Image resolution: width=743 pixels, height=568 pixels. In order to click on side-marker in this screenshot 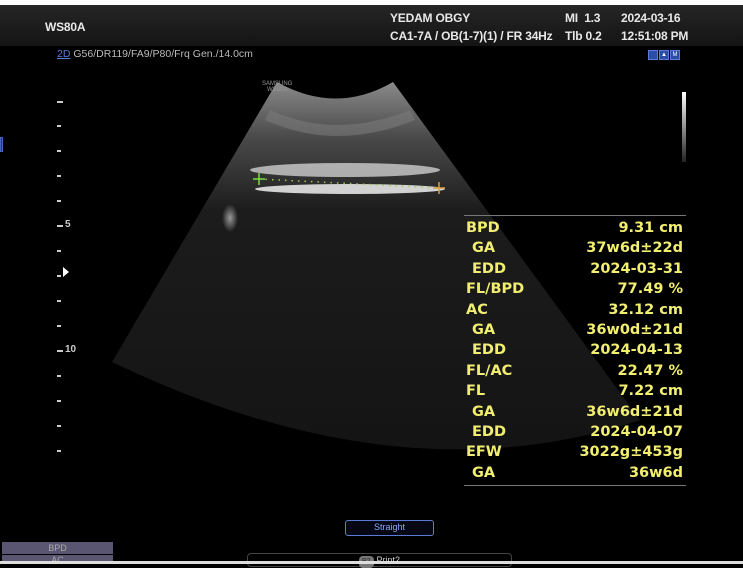, I will do `click(1, 144)`.